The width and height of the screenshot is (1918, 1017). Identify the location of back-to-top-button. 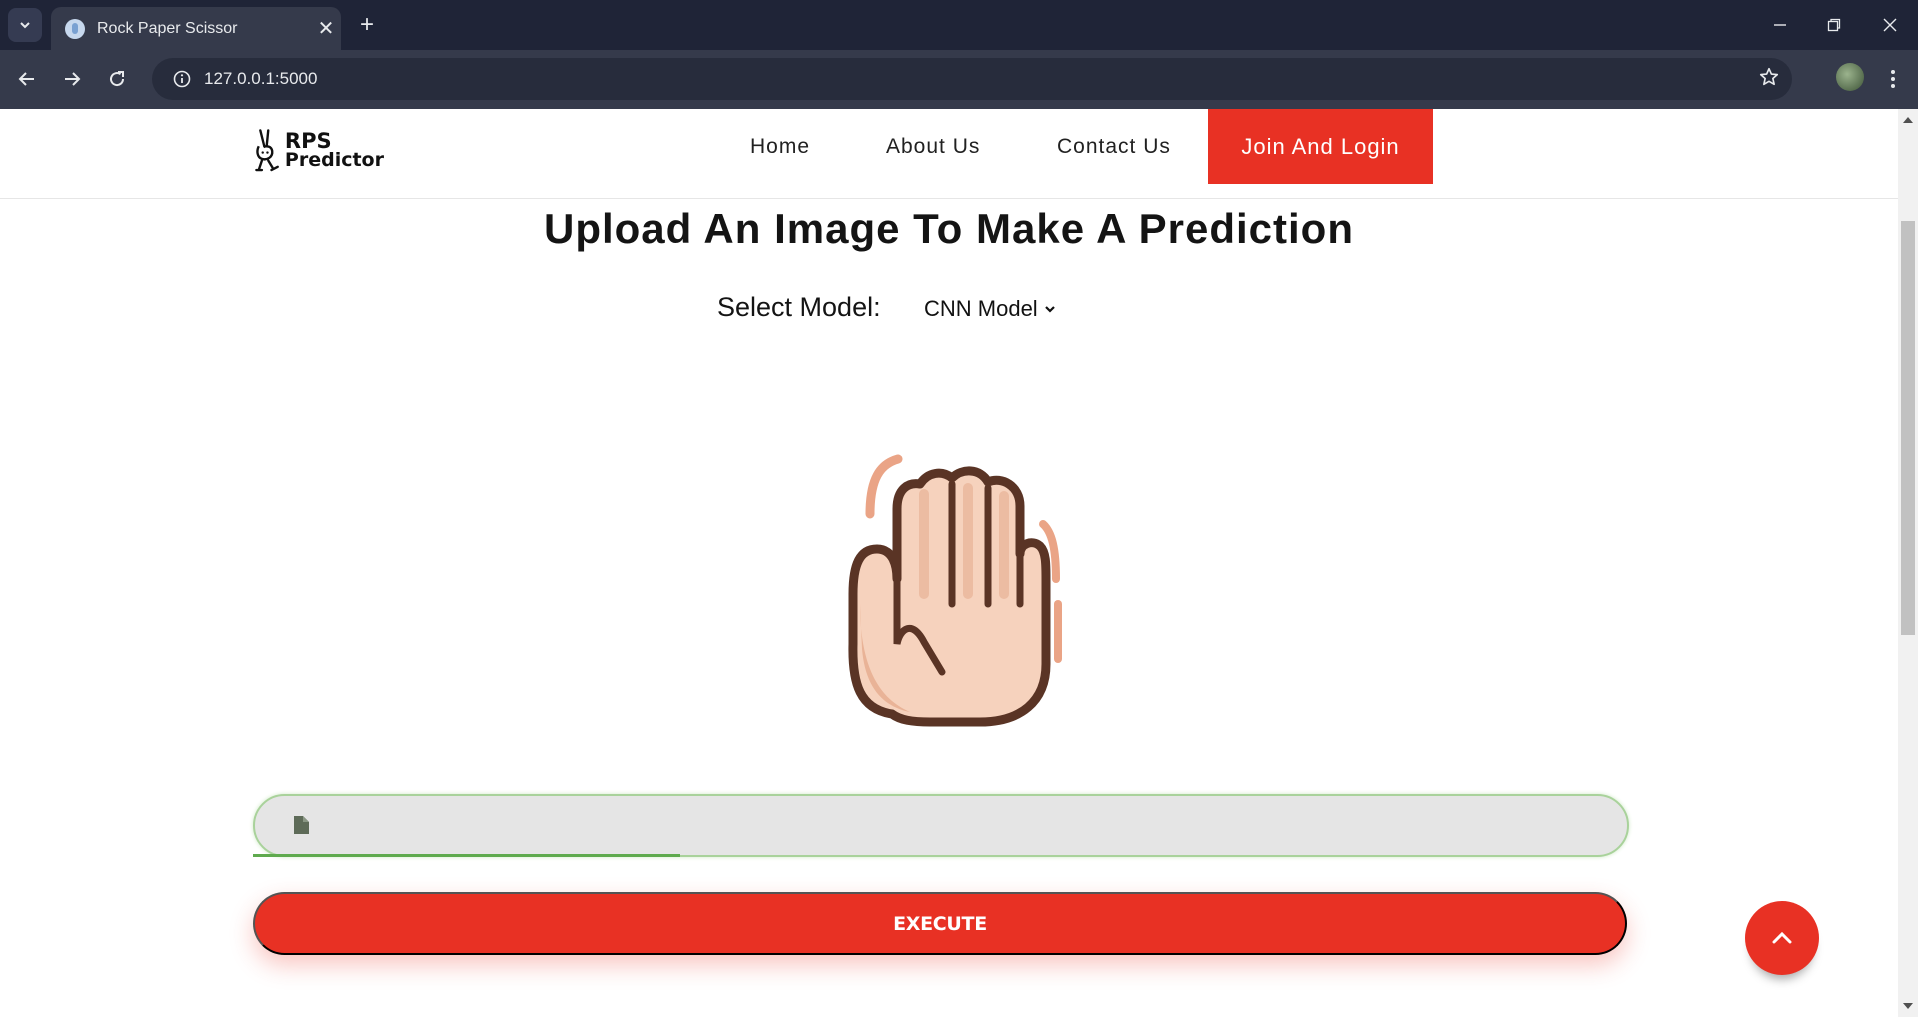
(1782, 938).